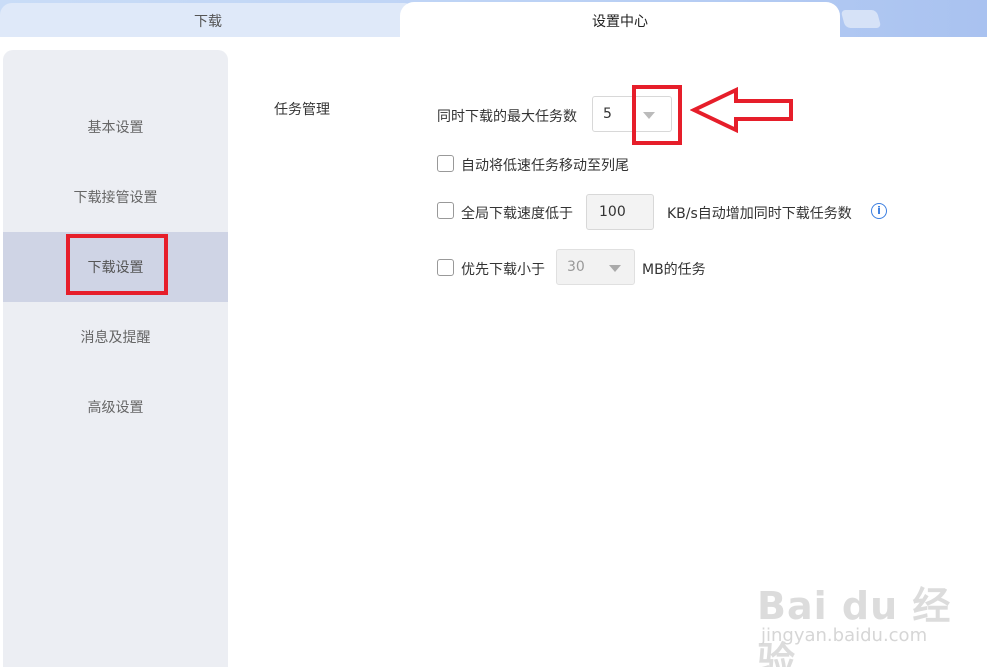 The height and width of the screenshot is (667, 987). I want to click on sidebar-item-download-takeover: 下载接管设置, so click(115, 197).